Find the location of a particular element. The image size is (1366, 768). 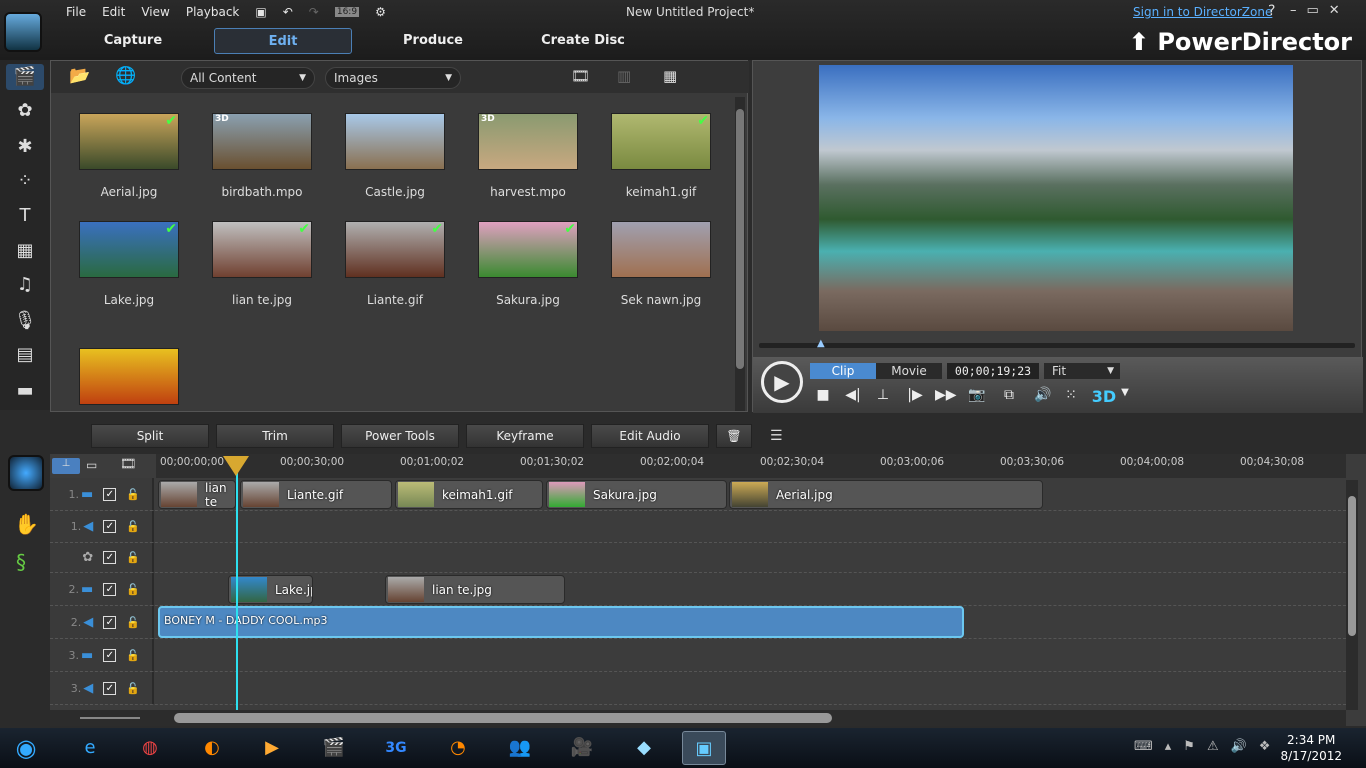

clock: 2:34 PM 8/17/2012 is located at coordinates (1311, 748).